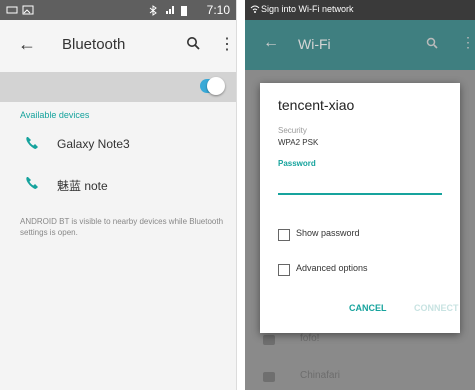  I want to click on dialog-title: tencent-xiao, so click(316, 105).